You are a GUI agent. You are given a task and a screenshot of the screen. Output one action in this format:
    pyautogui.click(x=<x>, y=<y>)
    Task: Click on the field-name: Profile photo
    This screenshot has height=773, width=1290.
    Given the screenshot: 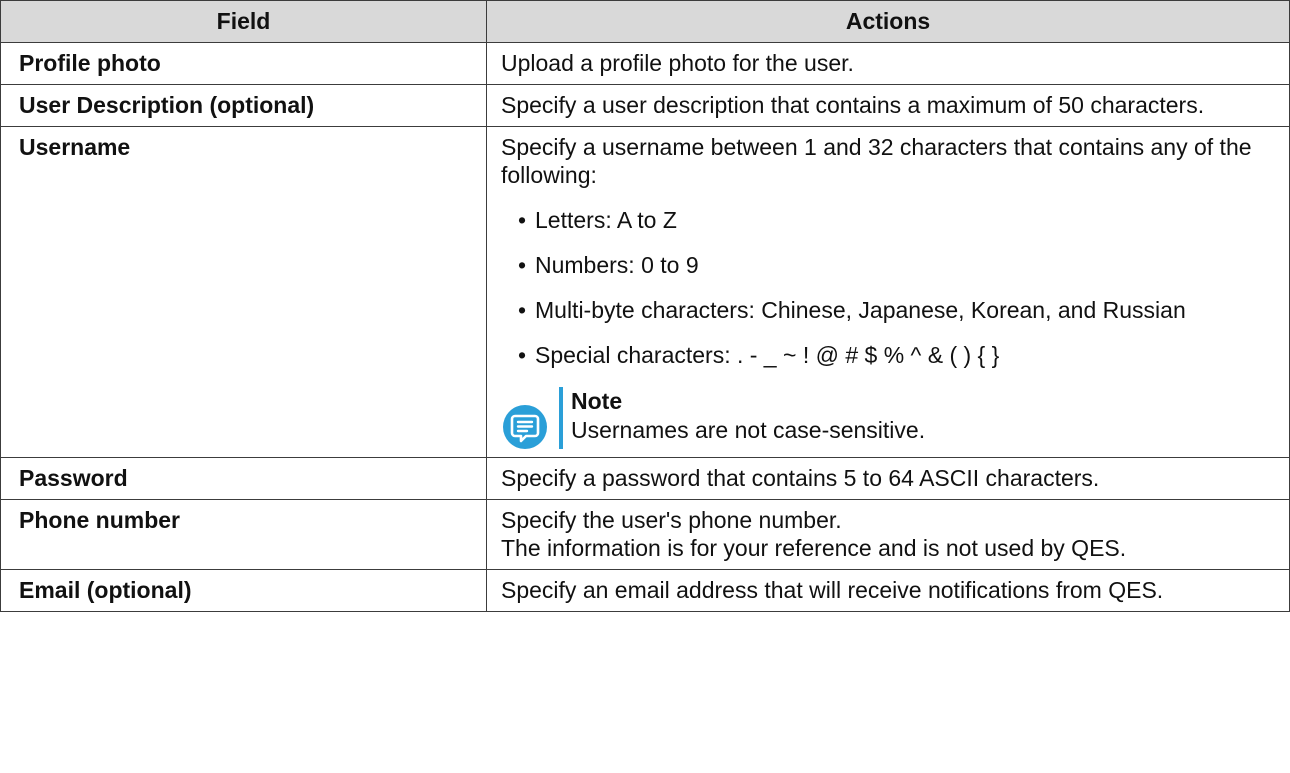 What is the action you would take?
    pyautogui.click(x=243, y=63)
    